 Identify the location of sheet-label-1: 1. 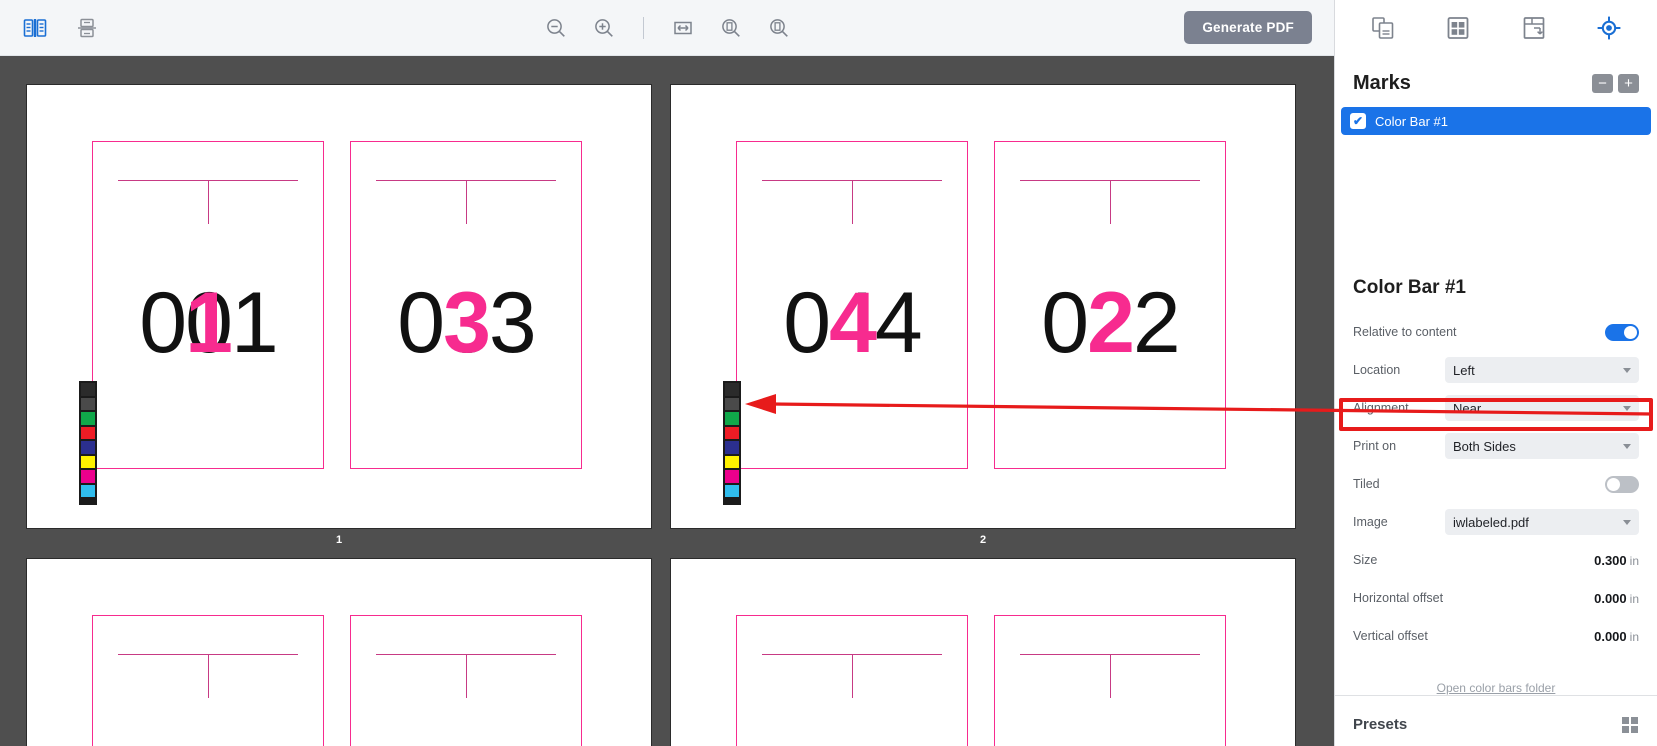
(339, 540).